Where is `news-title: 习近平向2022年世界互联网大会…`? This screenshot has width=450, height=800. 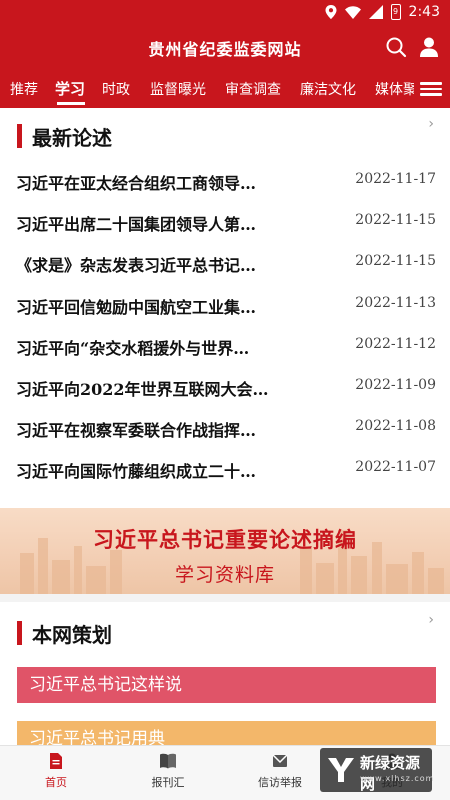
news-title: 习近平向2022年世界互联网大会… is located at coordinates (166, 388).